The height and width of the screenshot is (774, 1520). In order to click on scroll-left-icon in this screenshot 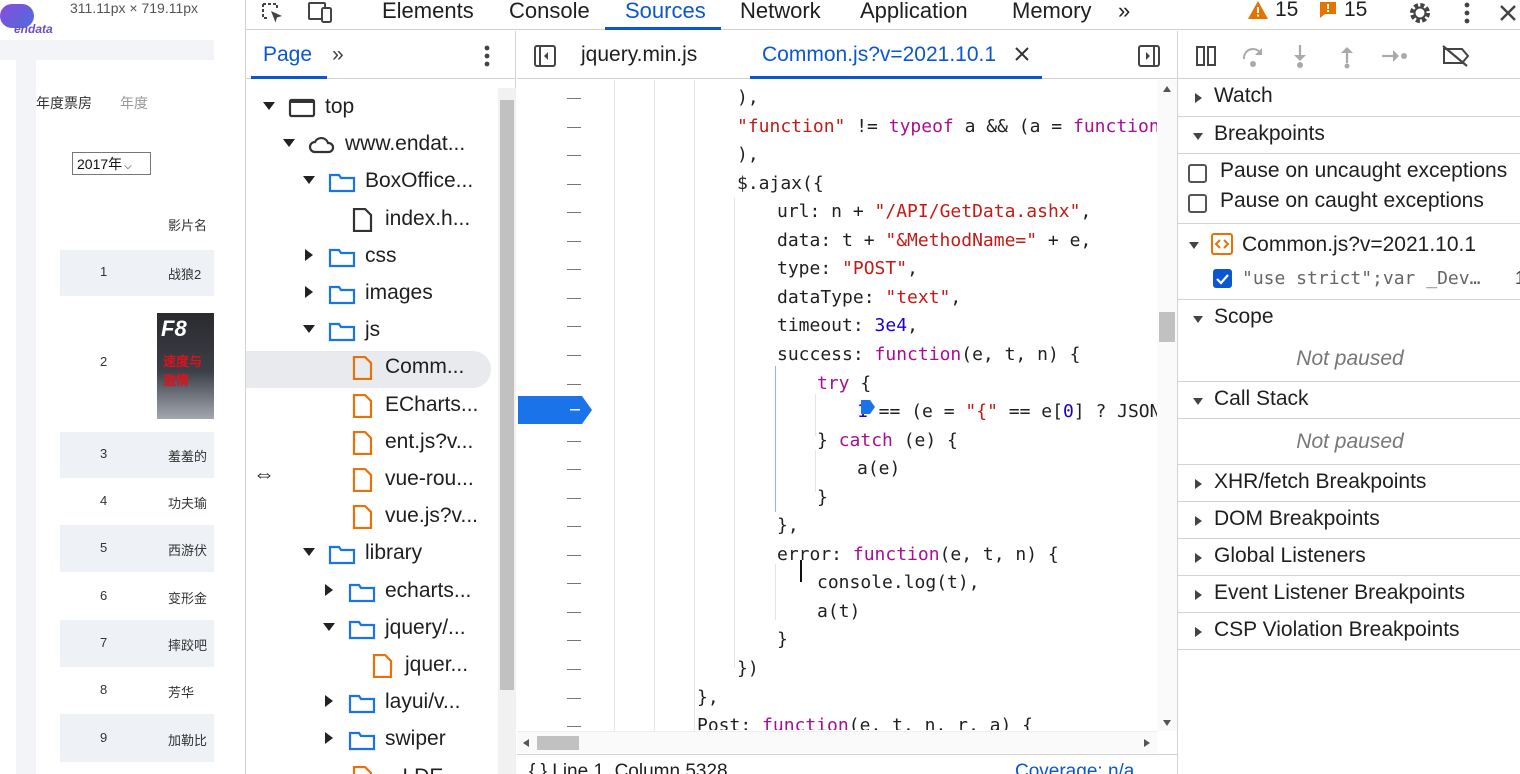, I will do `click(526, 743)`.